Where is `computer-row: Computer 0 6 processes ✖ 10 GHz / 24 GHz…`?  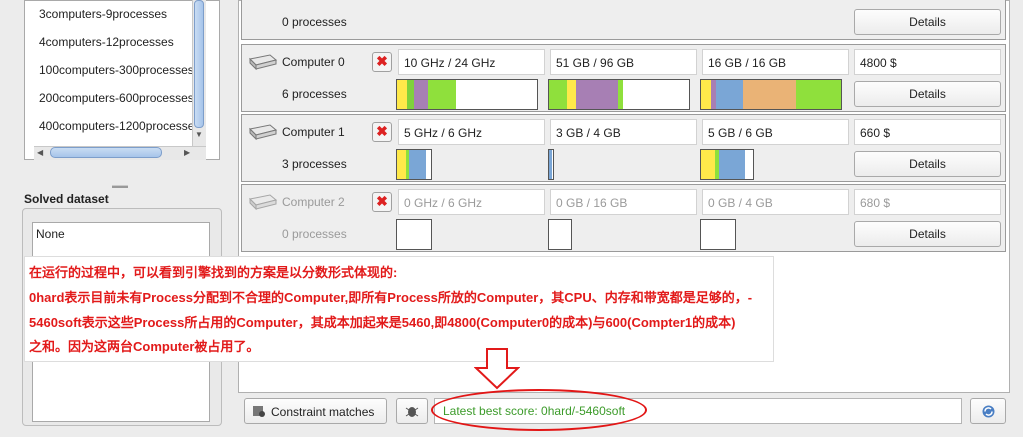 computer-row: Computer 0 6 processes ✖ 10 GHz / 24 GHz… is located at coordinates (623, 78).